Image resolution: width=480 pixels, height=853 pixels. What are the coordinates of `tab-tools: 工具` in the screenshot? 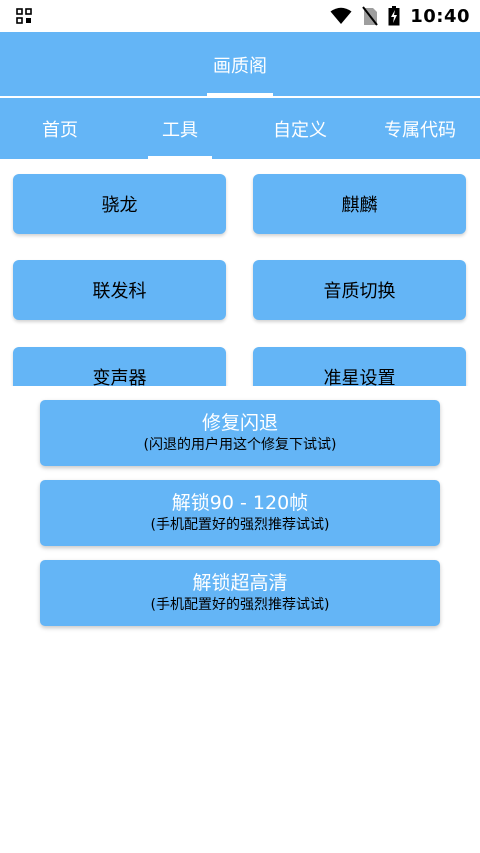 It's located at (180, 128).